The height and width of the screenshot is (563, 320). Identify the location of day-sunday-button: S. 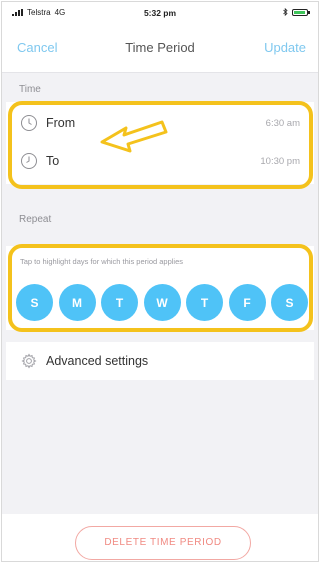
(34, 302).